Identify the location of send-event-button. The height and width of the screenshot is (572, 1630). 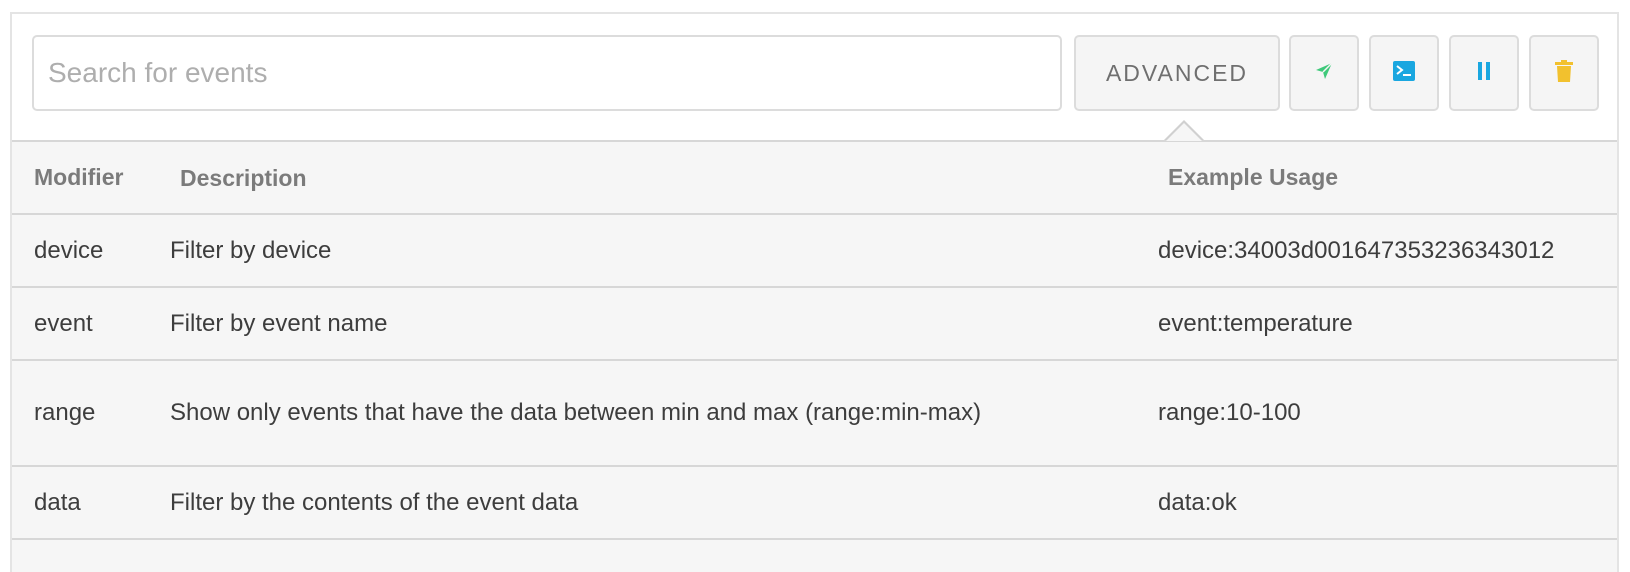
(1324, 73).